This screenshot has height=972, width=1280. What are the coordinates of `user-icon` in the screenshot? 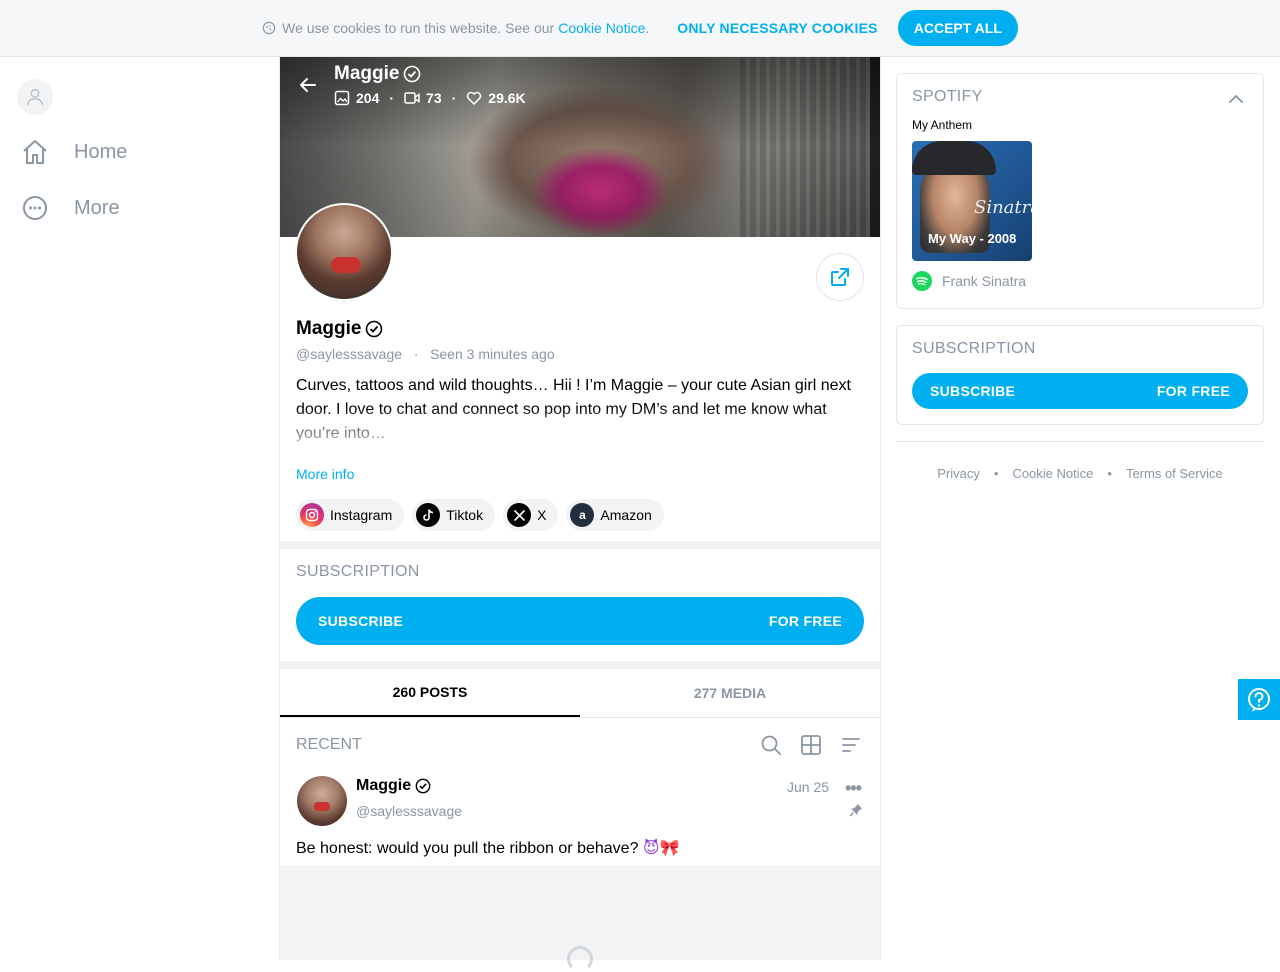 It's located at (35, 97).